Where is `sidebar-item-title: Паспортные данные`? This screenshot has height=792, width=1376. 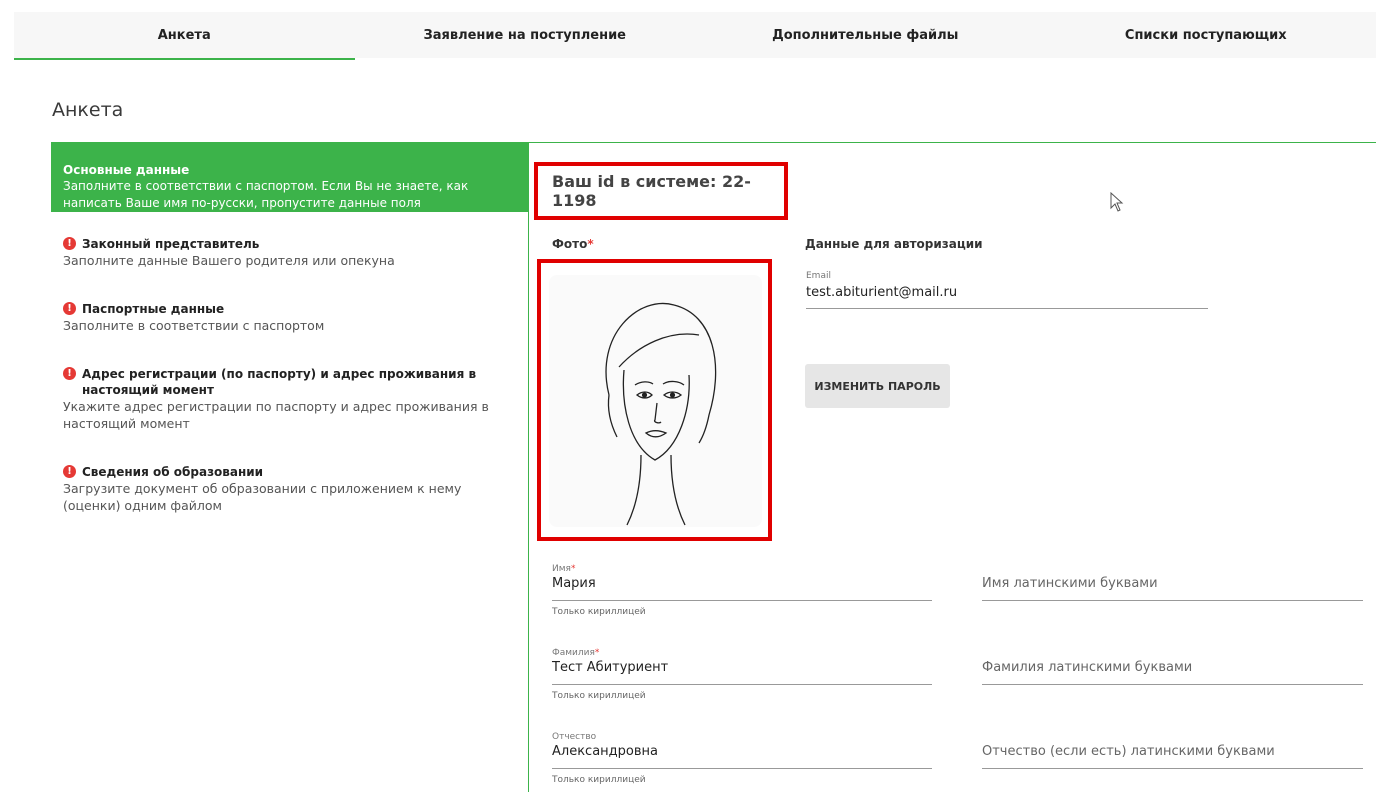
sidebar-item-title: Паспортные данные is located at coordinates (153, 309).